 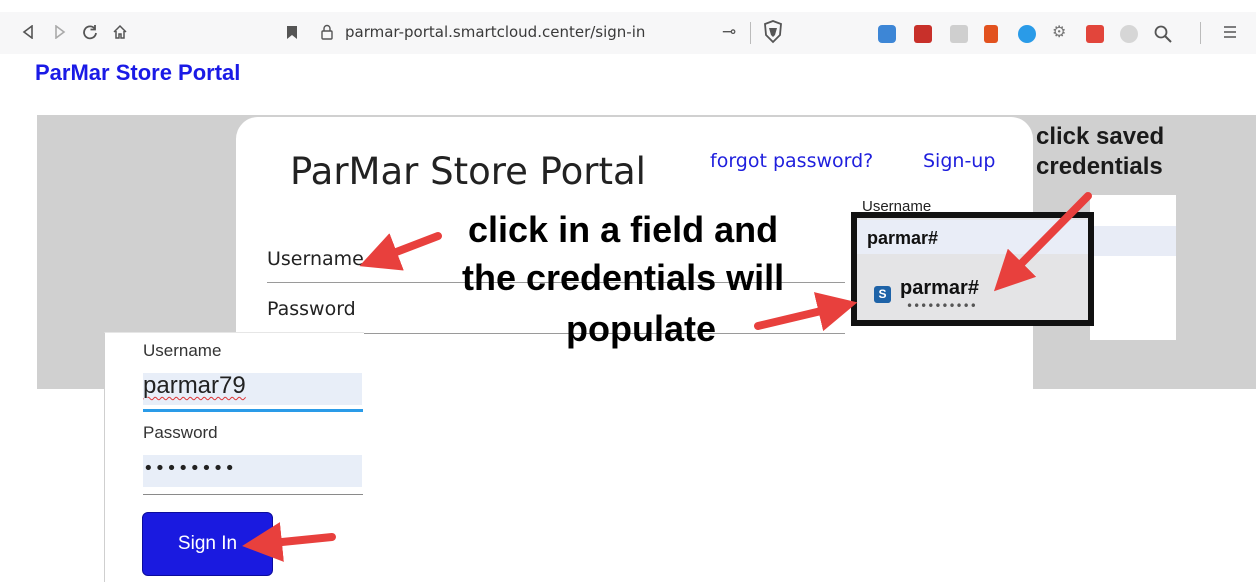 What do you see at coordinates (60, 32) in the screenshot?
I see `forward-icon` at bounding box center [60, 32].